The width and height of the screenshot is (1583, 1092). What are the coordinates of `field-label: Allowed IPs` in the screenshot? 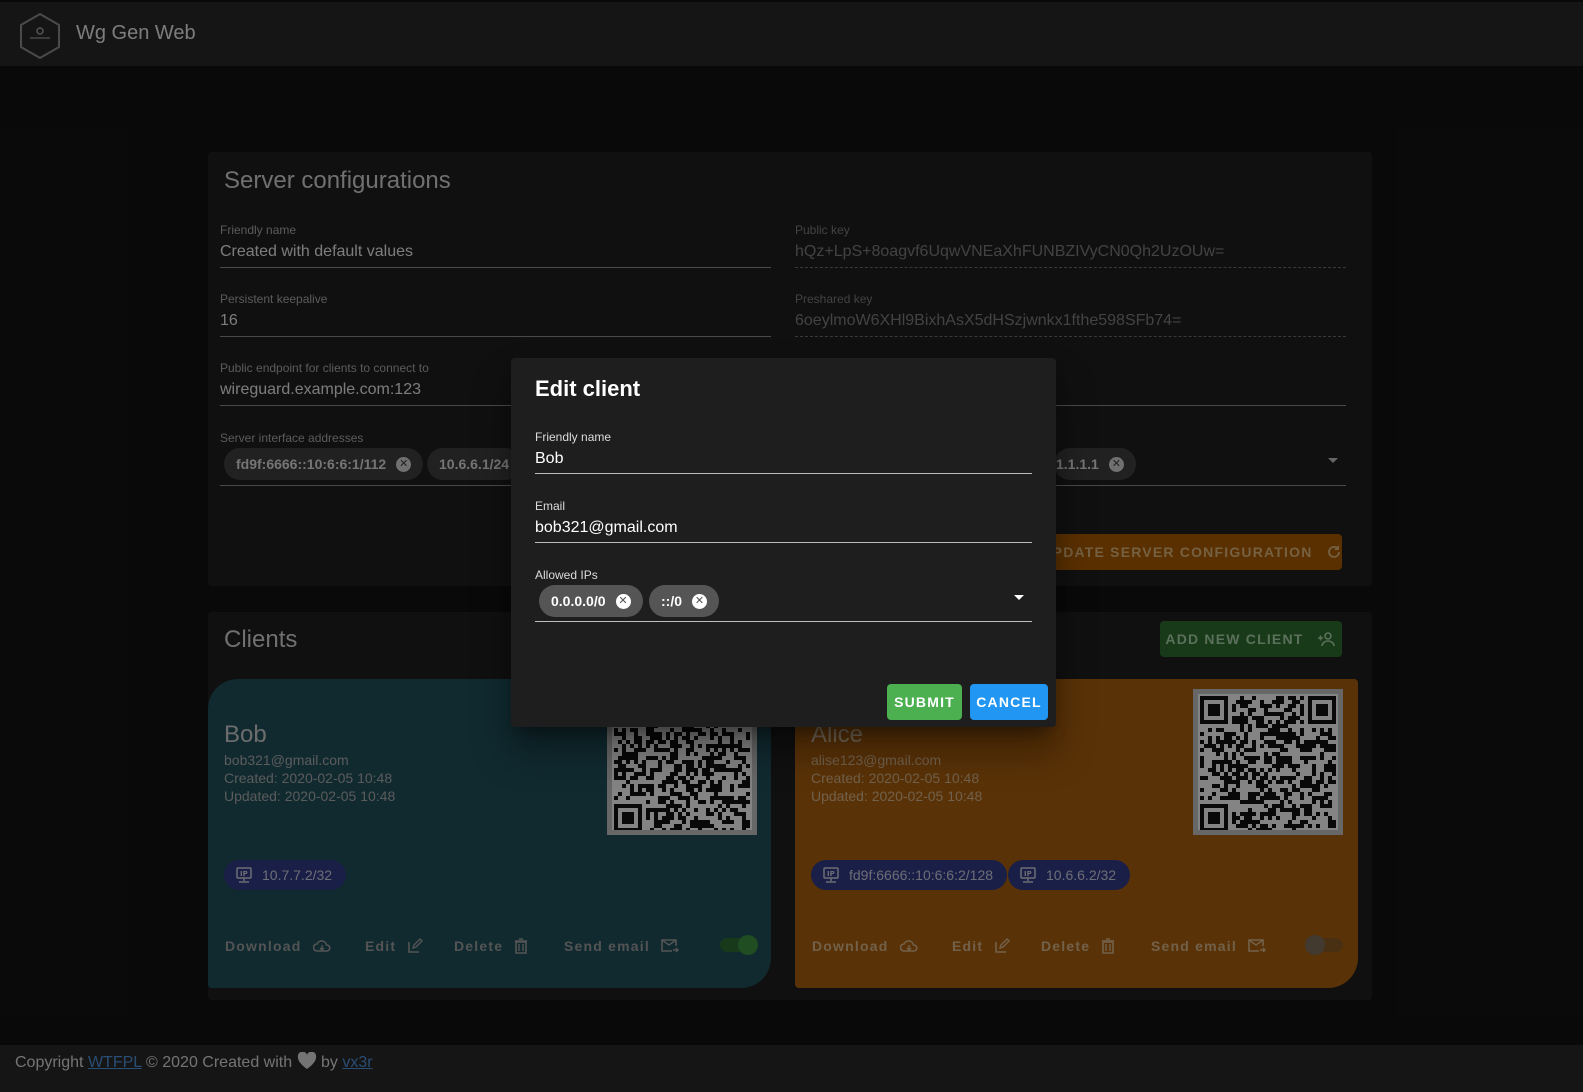 It's located at (566, 575).